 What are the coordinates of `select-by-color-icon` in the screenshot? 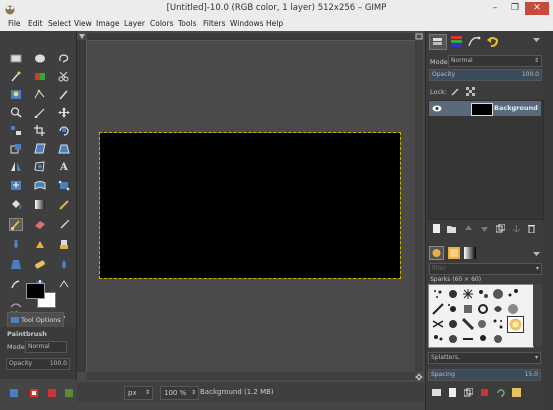 It's located at (40, 76).